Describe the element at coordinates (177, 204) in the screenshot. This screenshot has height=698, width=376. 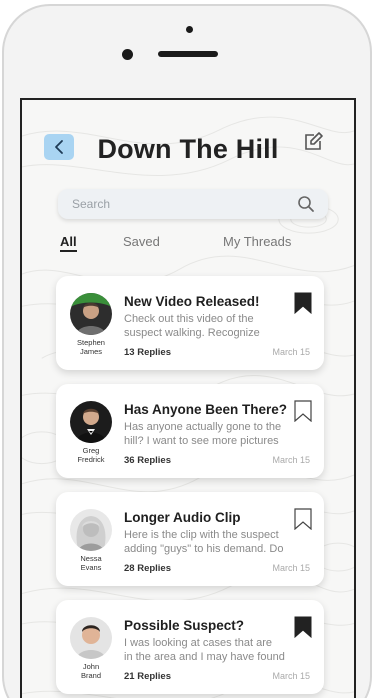
I see `search-input` at that location.